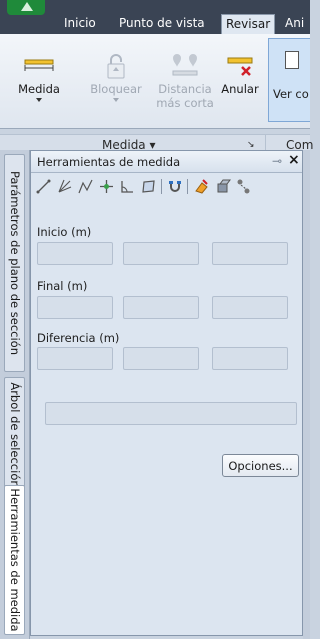  Describe the element at coordinates (64, 186) in the screenshot. I see `point-to-multiple-points-icon` at that location.